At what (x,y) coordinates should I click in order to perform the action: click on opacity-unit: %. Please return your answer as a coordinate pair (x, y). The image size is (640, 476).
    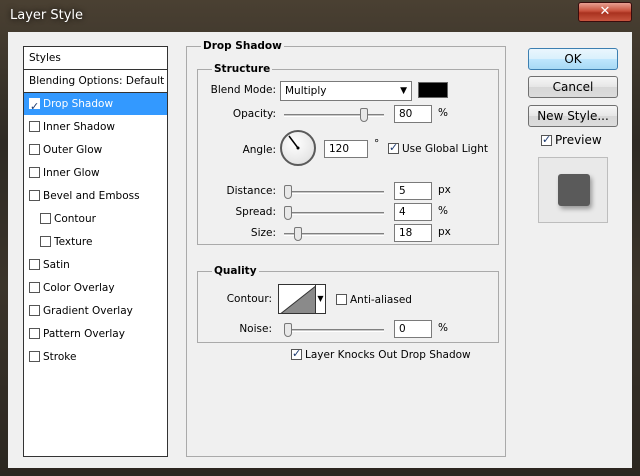
    Looking at the image, I should click on (443, 113).